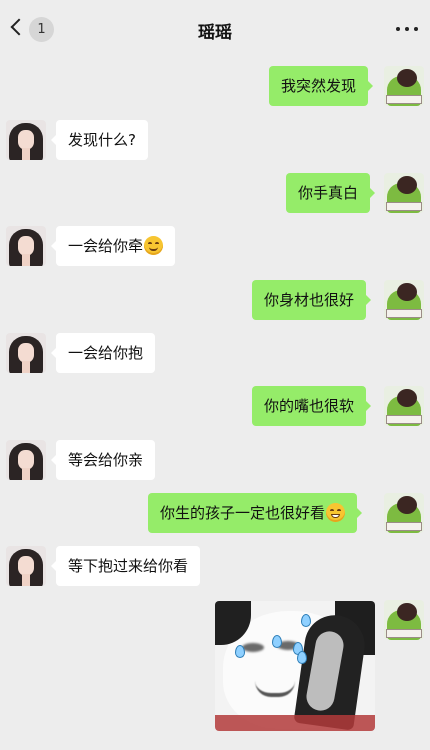 This screenshot has height=750, width=430. I want to click on message-bubble-outgoing: 你的嘴也很软, so click(312, 406).